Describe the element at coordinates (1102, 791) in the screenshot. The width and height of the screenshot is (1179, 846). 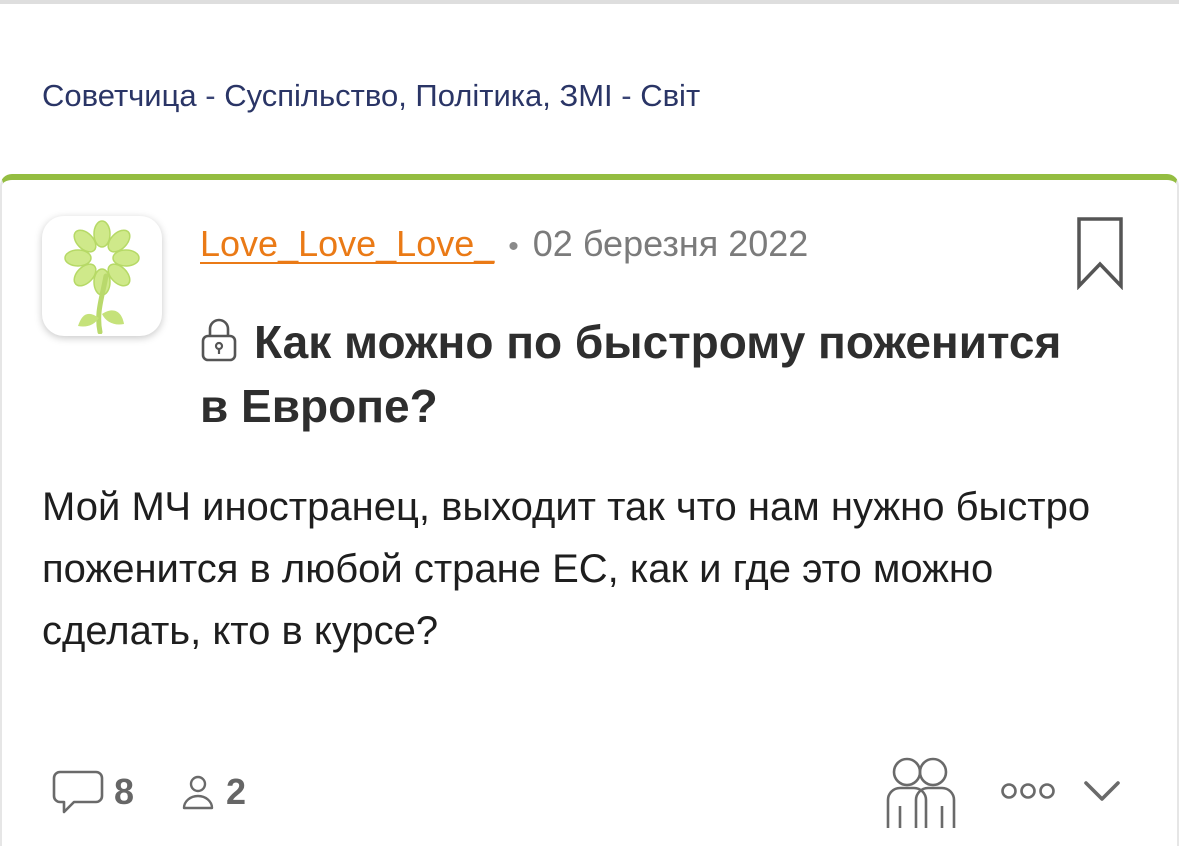
I see `chevron-down-icon` at that location.